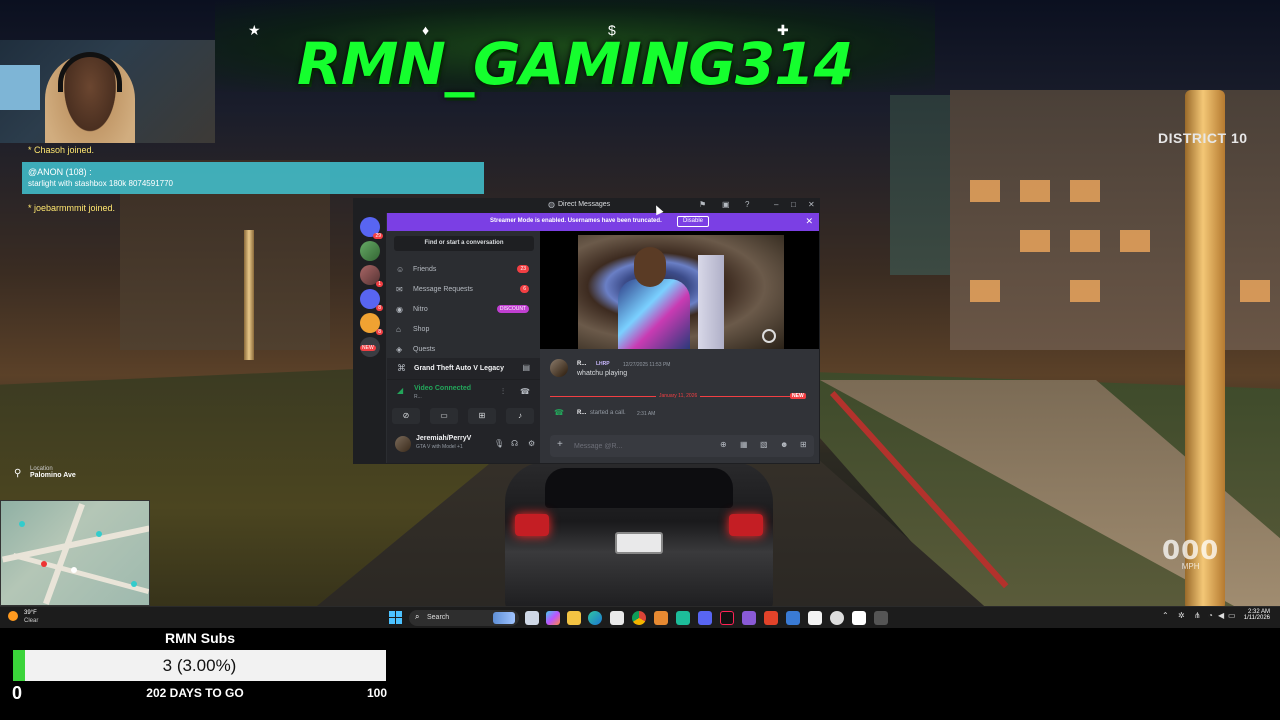  I want to click on new-server-icon: NEW, so click(370, 347).